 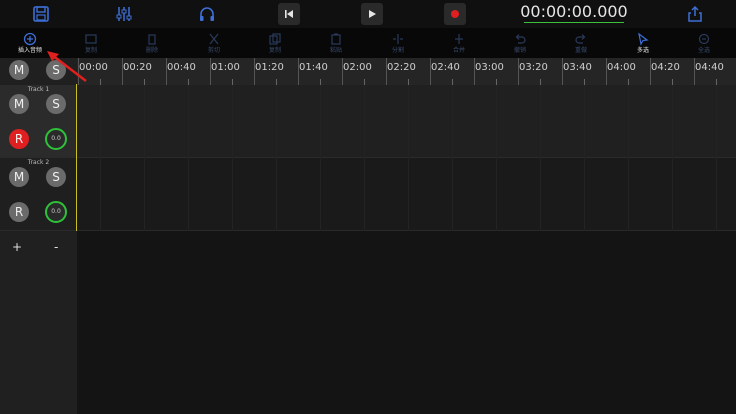 I want to click on record-icon, so click(x=455, y=14).